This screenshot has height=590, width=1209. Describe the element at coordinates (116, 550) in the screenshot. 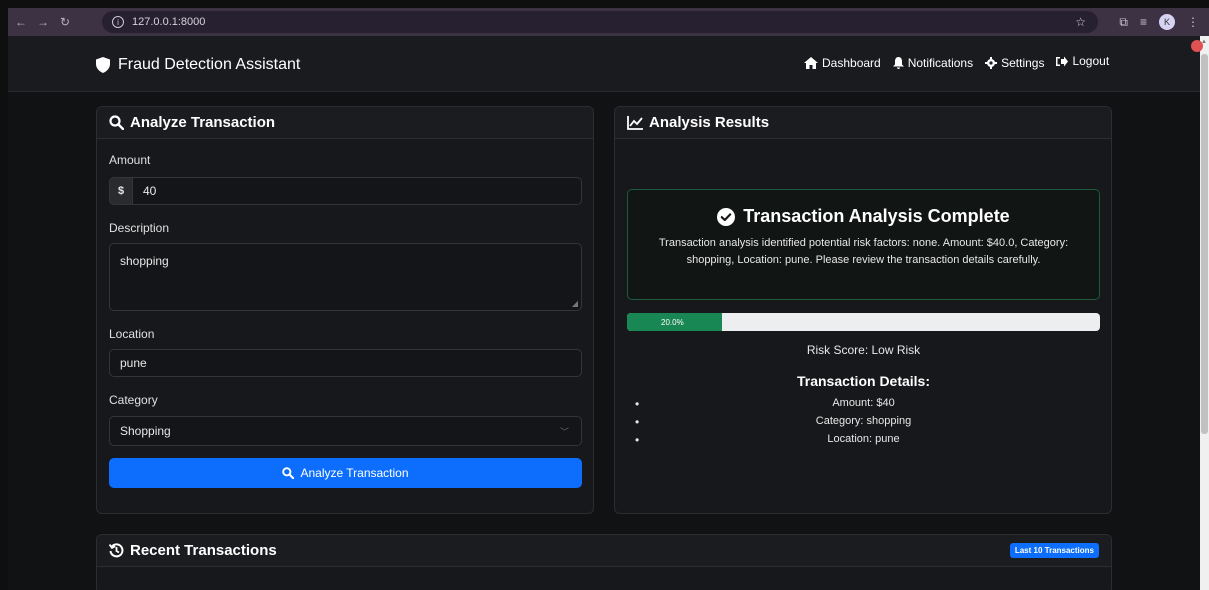

I see `history-icon` at that location.